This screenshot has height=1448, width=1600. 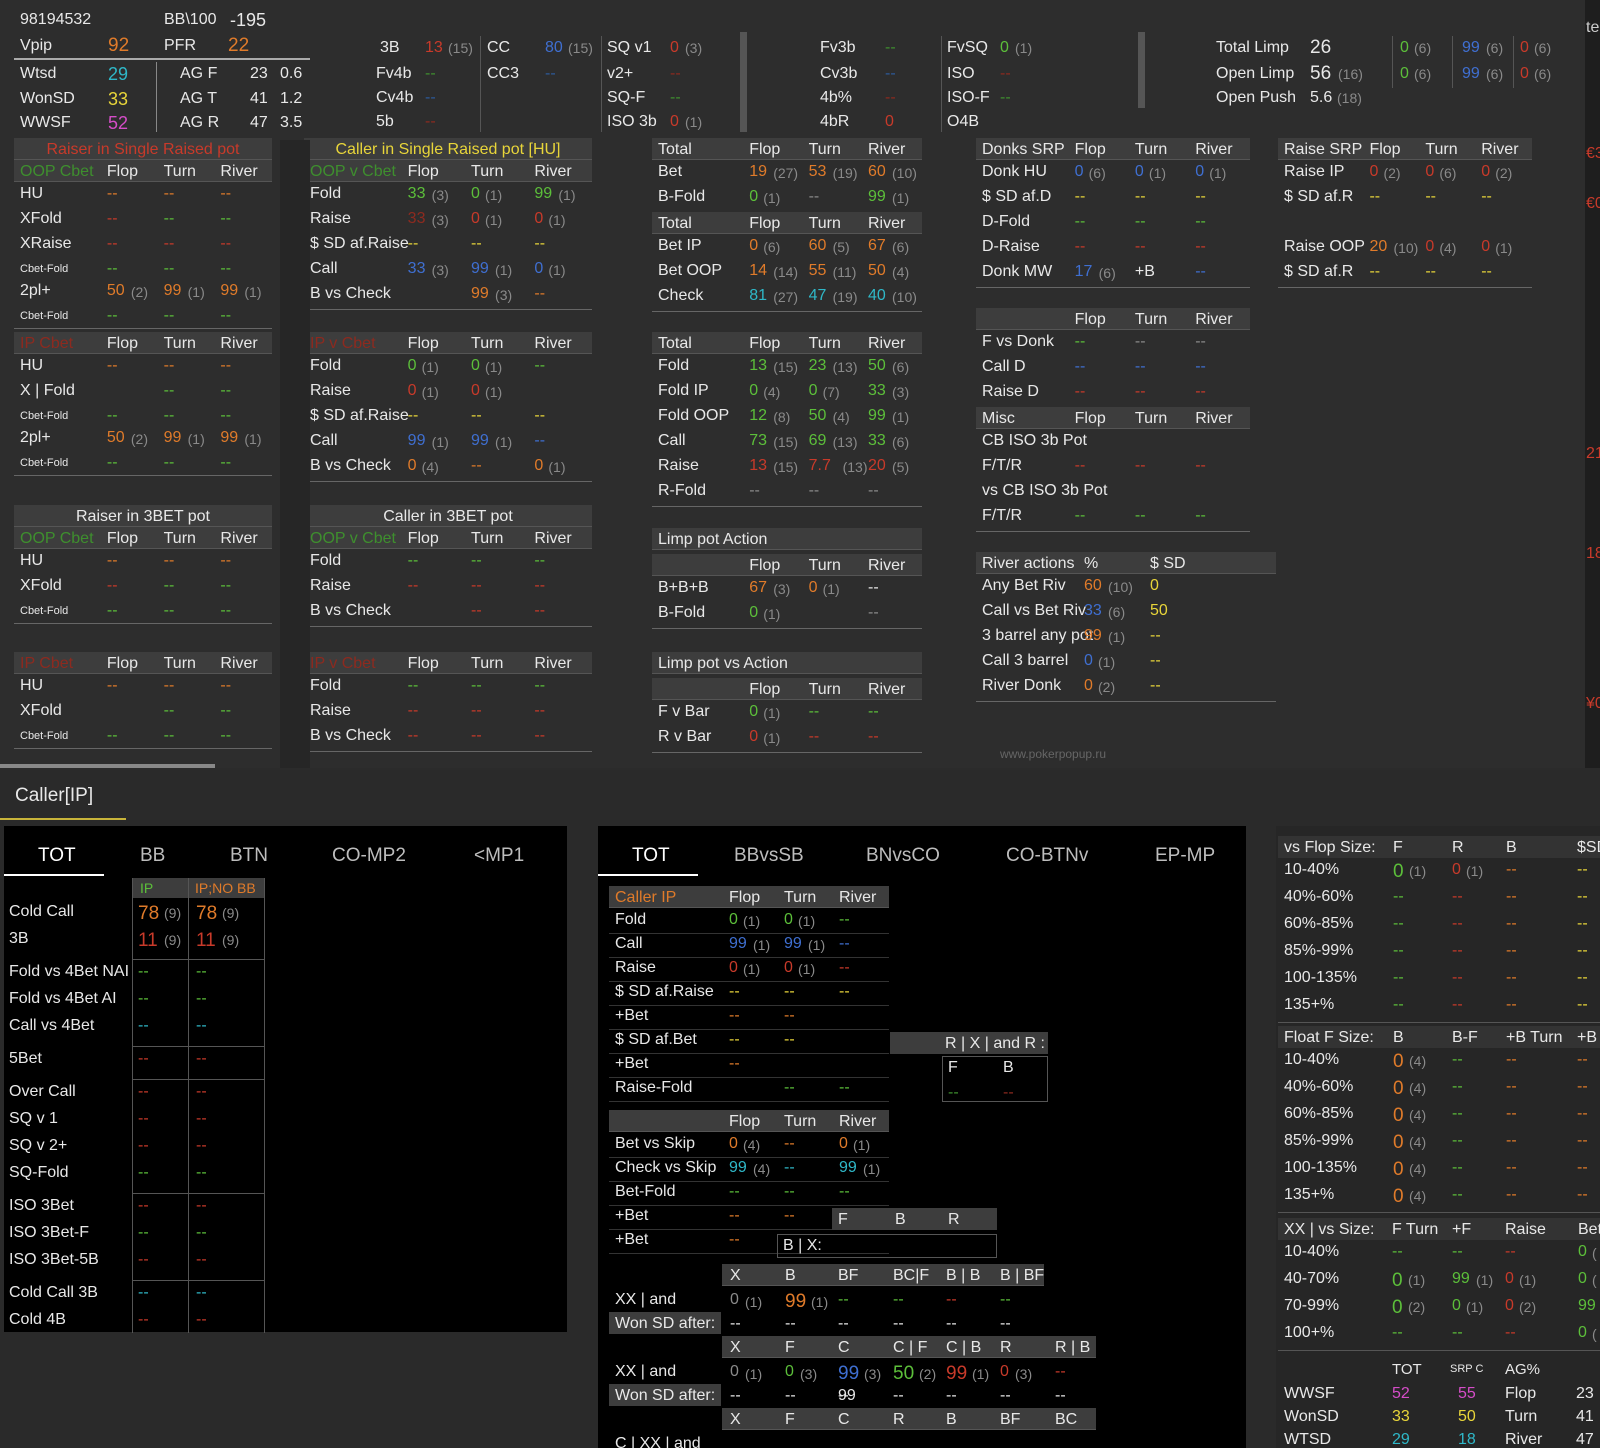 I want to click on limp-g2n: (6), so click(x=1423, y=74).